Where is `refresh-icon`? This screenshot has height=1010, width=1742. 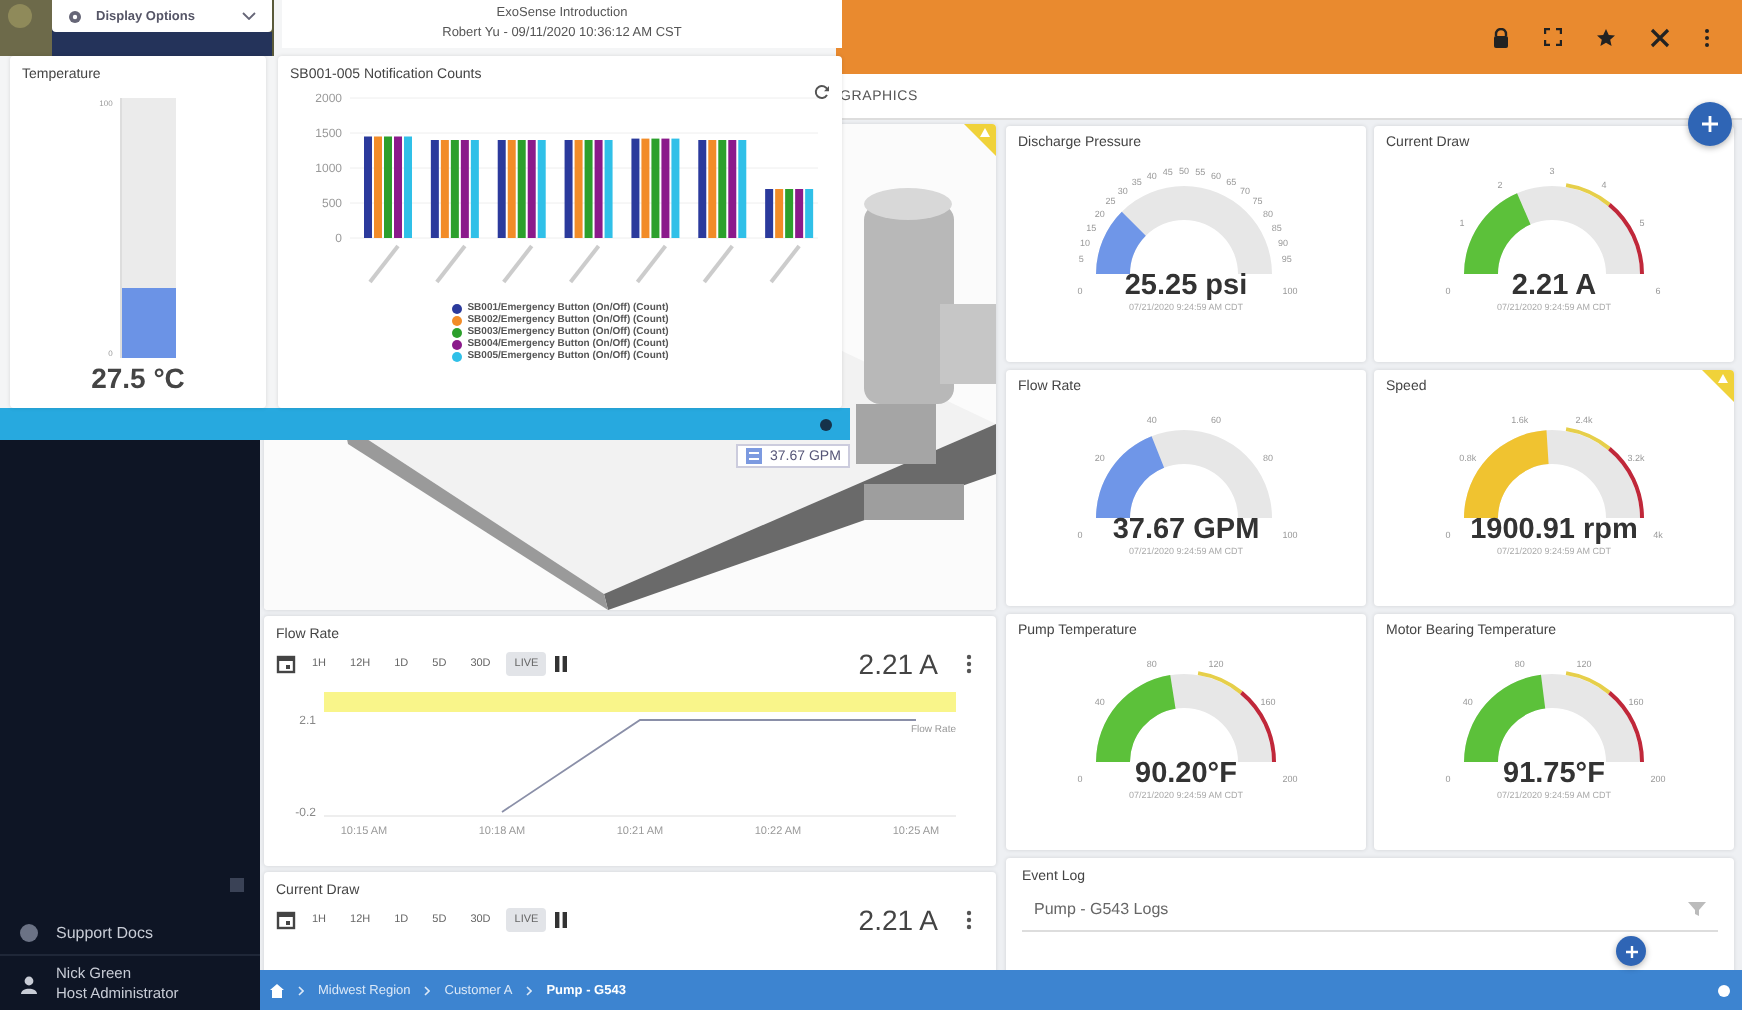
refresh-icon is located at coordinates (822, 92).